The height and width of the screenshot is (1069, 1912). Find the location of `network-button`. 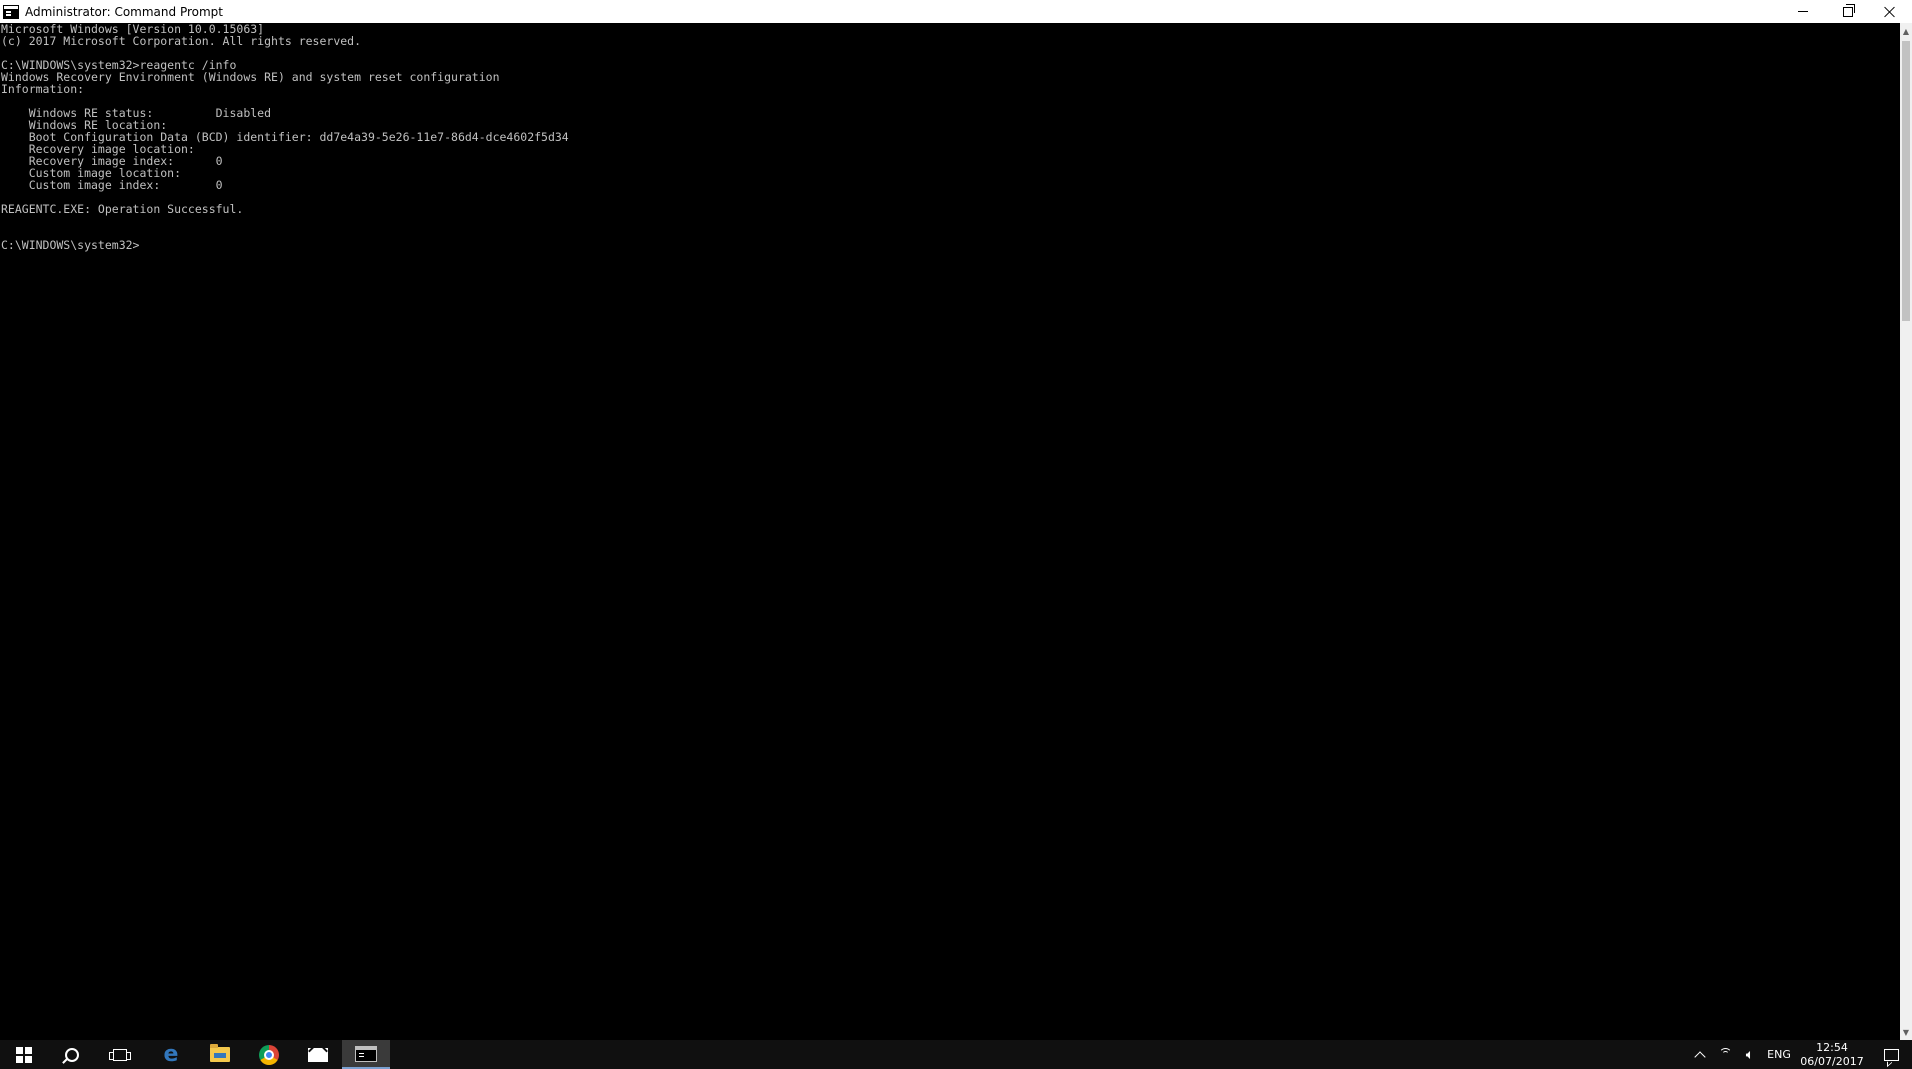

network-button is located at coordinates (1726, 1054).